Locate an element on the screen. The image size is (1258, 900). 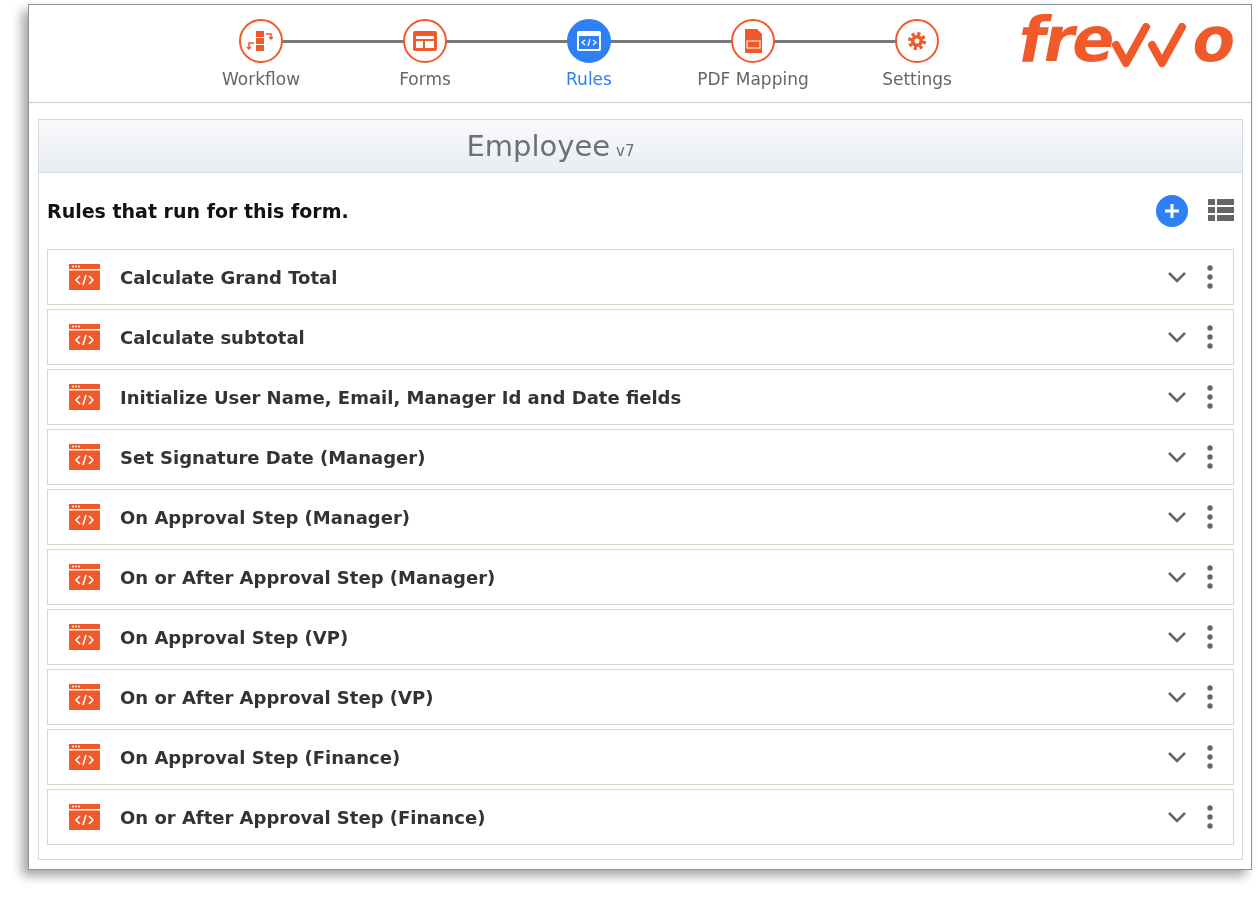
plus-icon is located at coordinates (1172, 211).